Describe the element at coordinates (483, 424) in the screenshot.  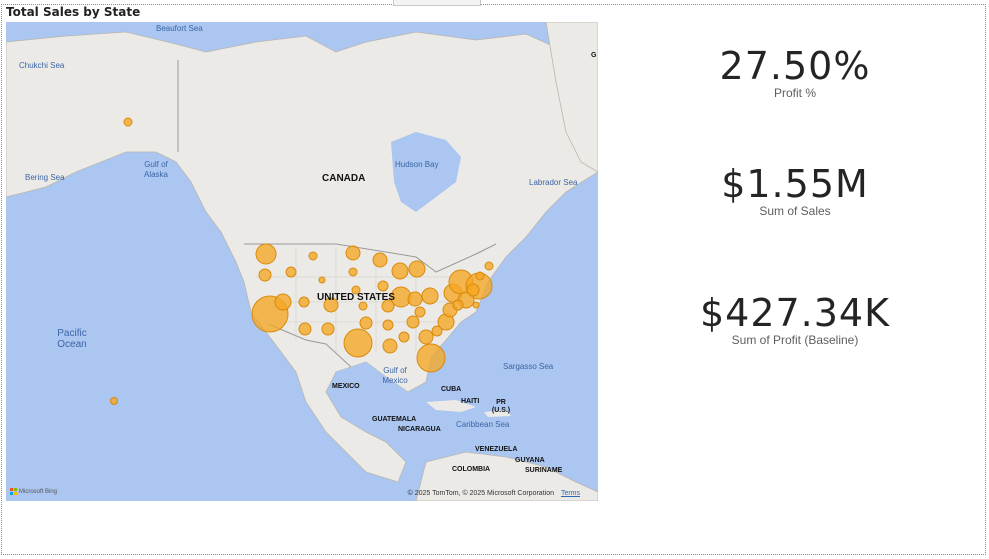
I see `label-caribbean-sea: Caribbean Sea` at that location.